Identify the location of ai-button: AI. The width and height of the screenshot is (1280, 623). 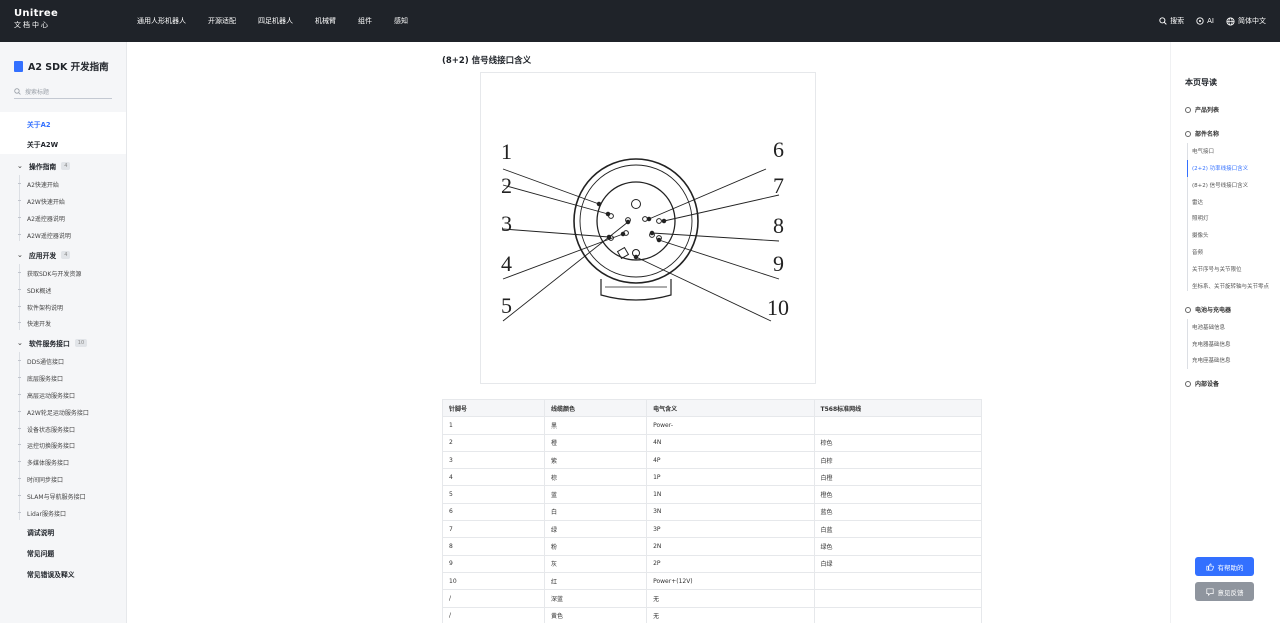
(1205, 21).